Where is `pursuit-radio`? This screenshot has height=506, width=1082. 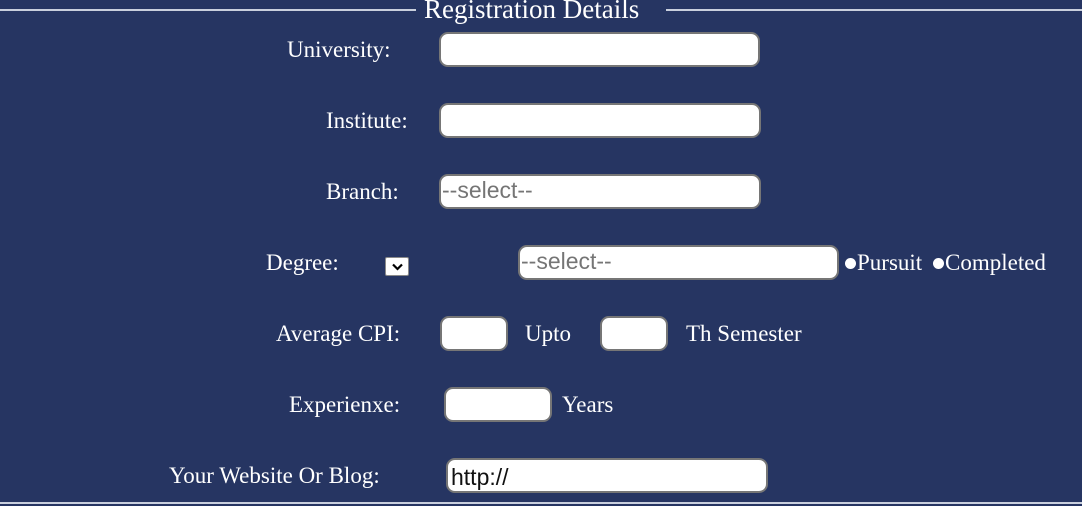
pursuit-radio is located at coordinates (850, 263).